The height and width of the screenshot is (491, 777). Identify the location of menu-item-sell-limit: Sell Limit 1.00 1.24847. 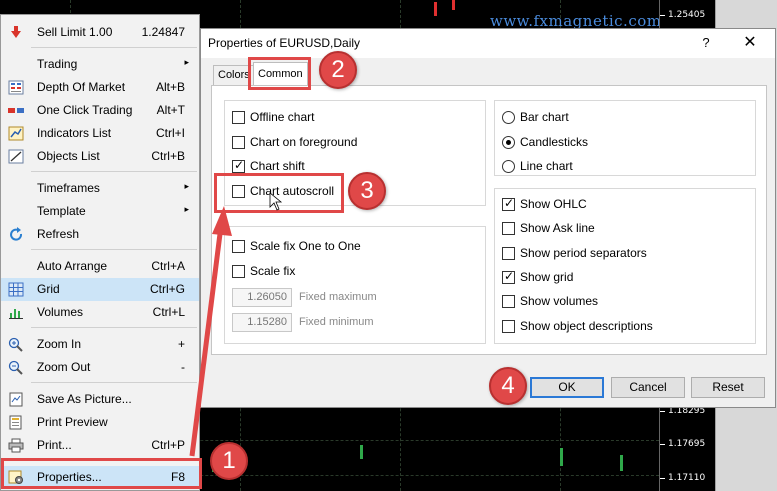
(100, 32).